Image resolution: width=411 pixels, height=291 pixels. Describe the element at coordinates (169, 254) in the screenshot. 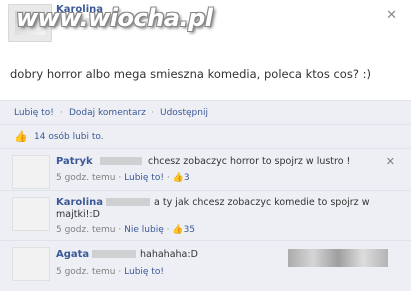

I see `comment-text: hahahaha:D` at that location.